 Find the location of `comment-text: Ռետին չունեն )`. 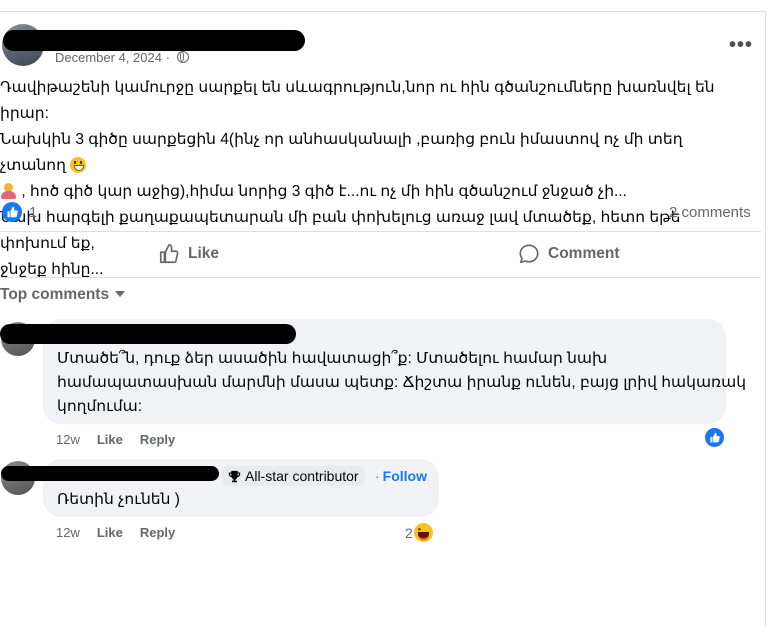

comment-text: Ռետին չունեն ) is located at coordinates (118, 500).